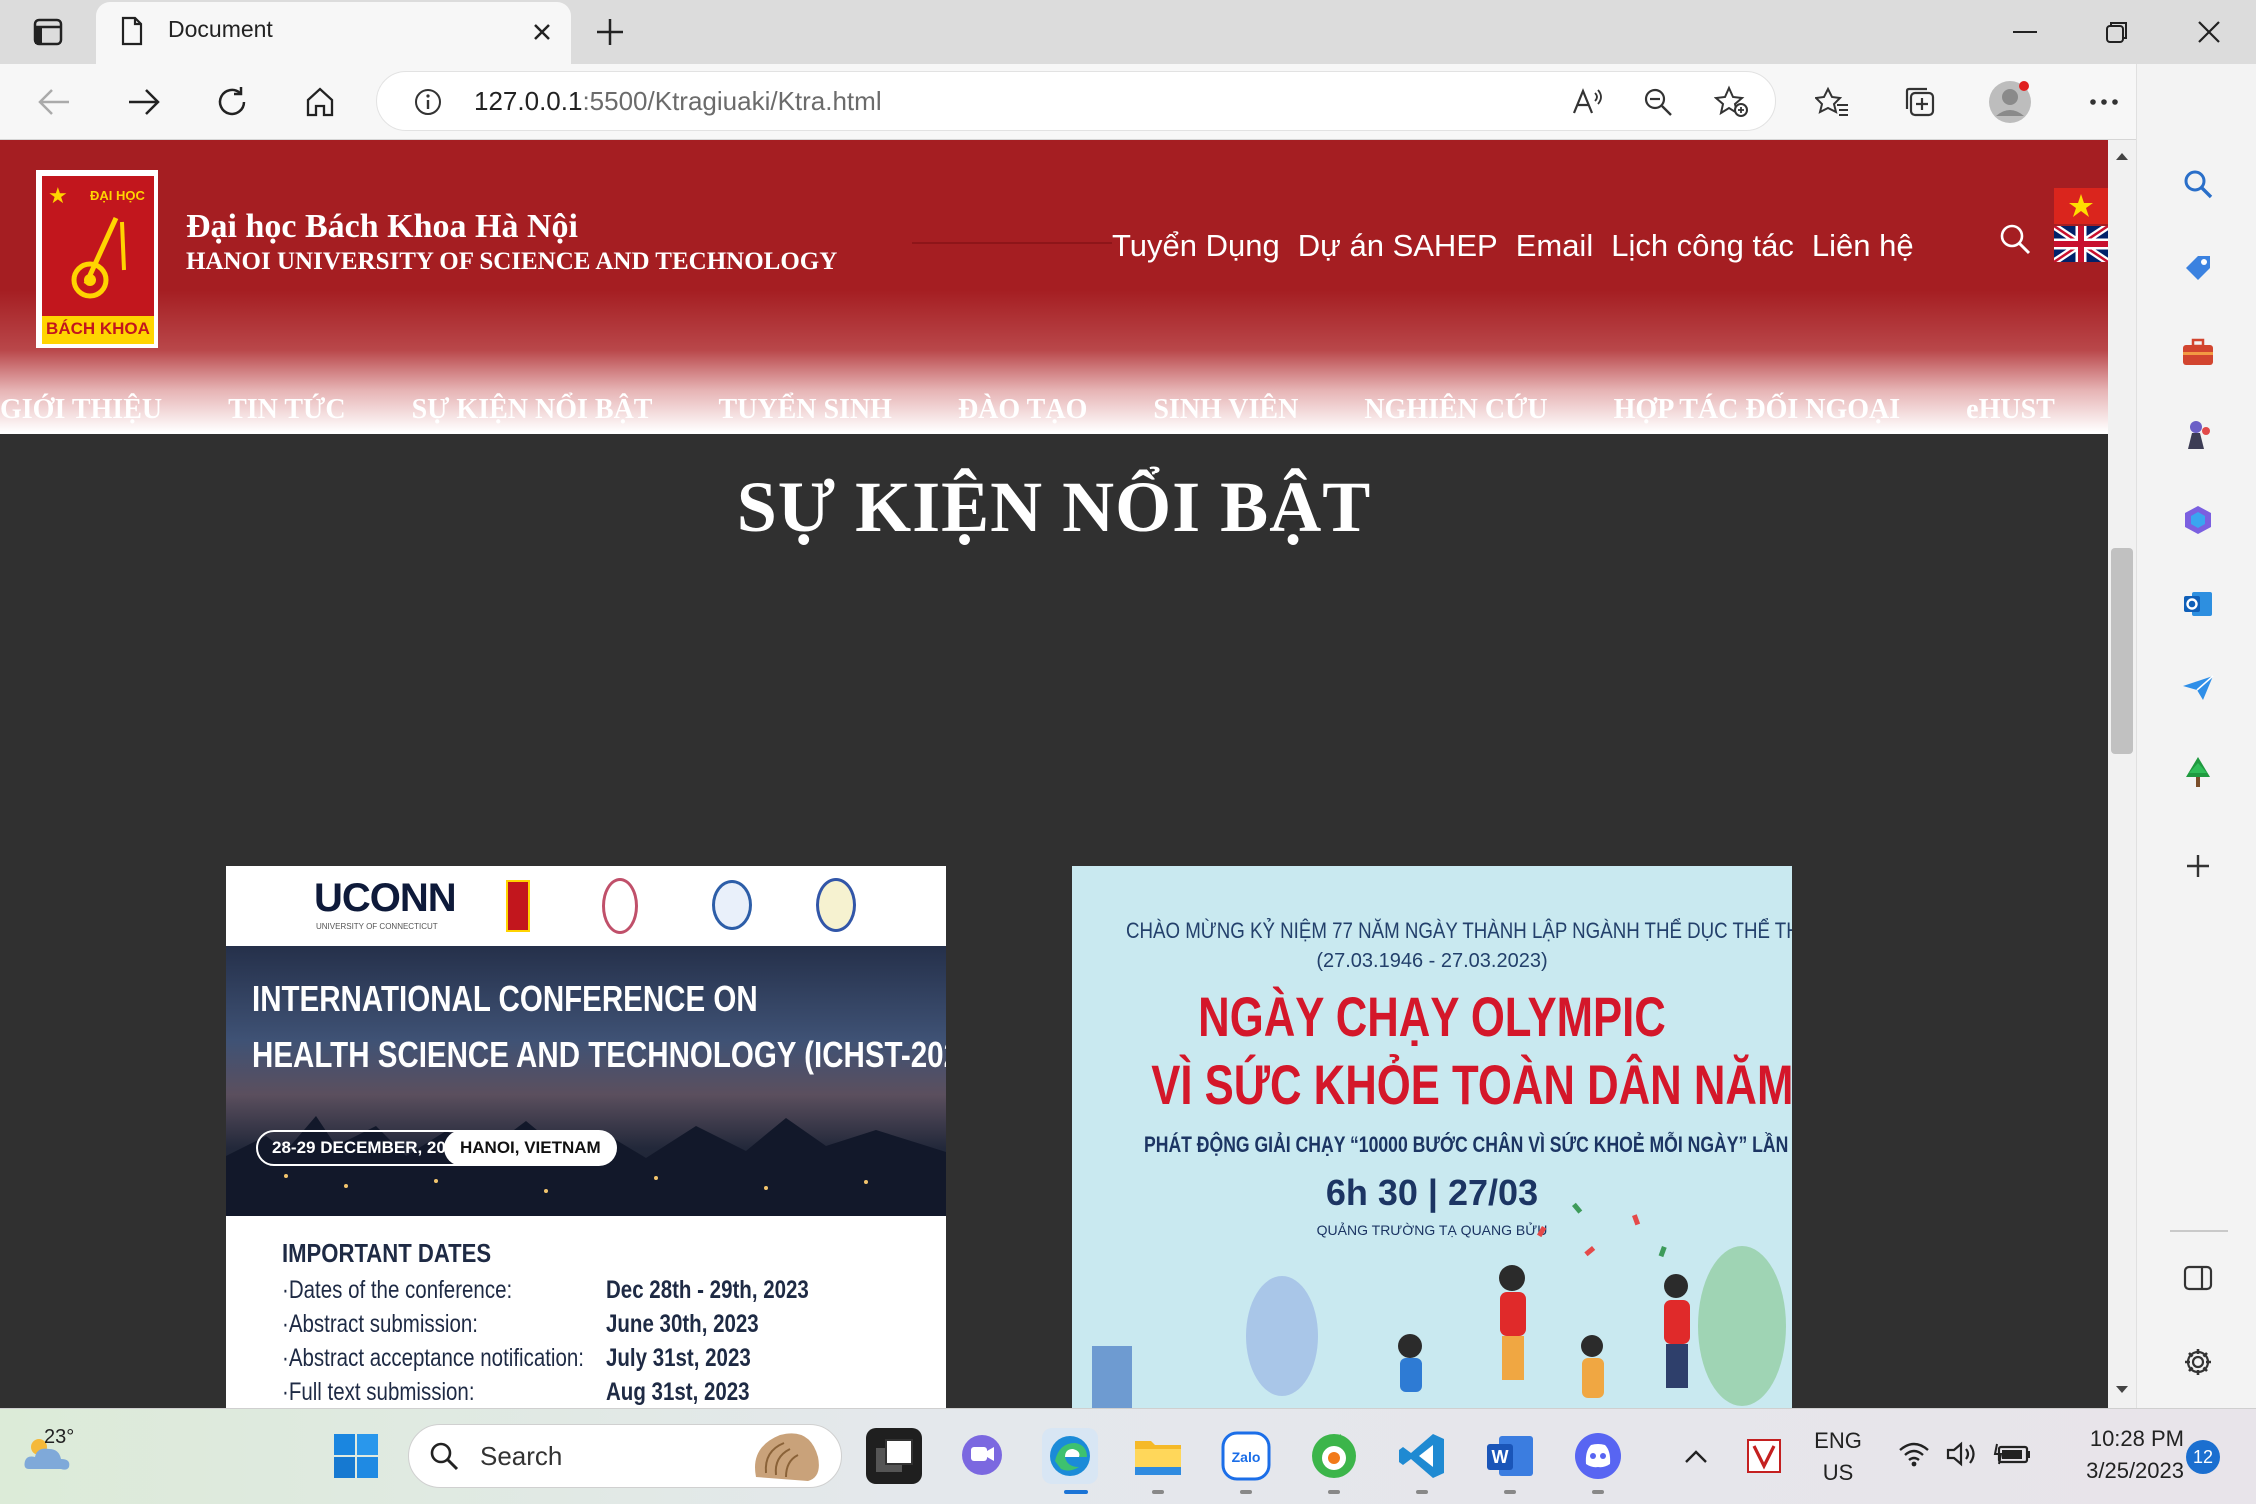 Image resolution: width=2256 pixels, height=1504 pixels. What do you see at coordinates (542, 32) in the screenshot?
I see `close-tab-icon` at bounding box center [542, 32].